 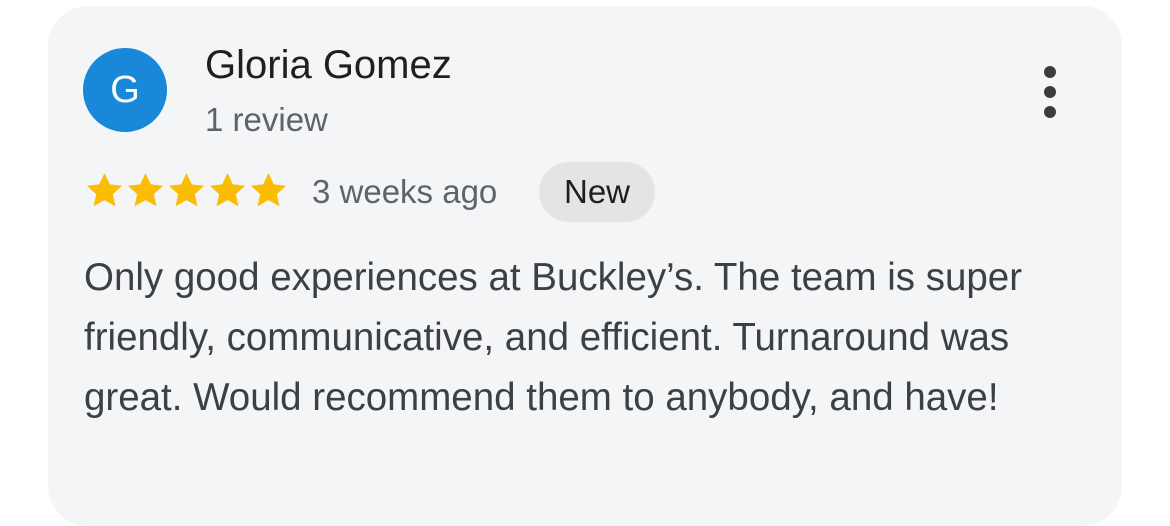 I want to click on avatar: G, so click(x=125, y=90).